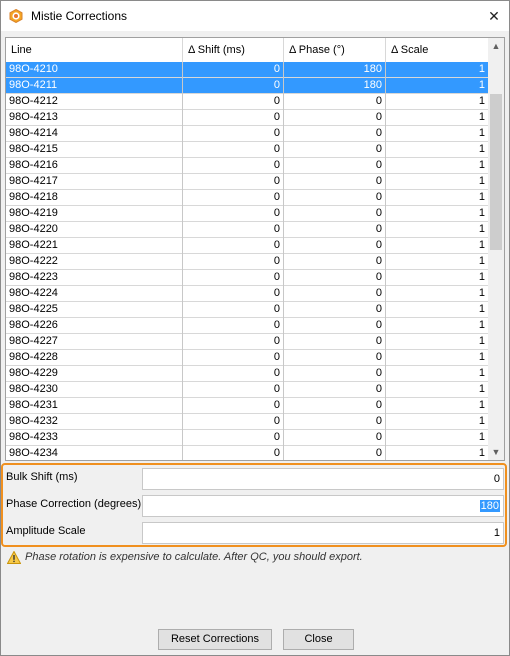  Describe the element at coordinates (94, 134) in the screenshot. I see `line-cell: 98O-4214` at that location.